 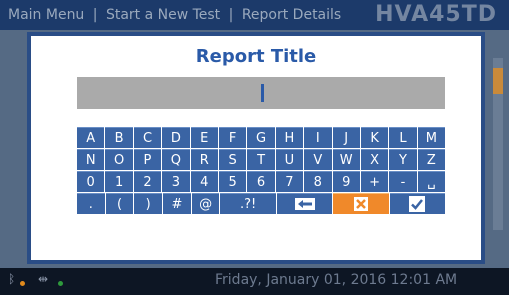 I want to click on key-p: P, so click(x=147, y=159).